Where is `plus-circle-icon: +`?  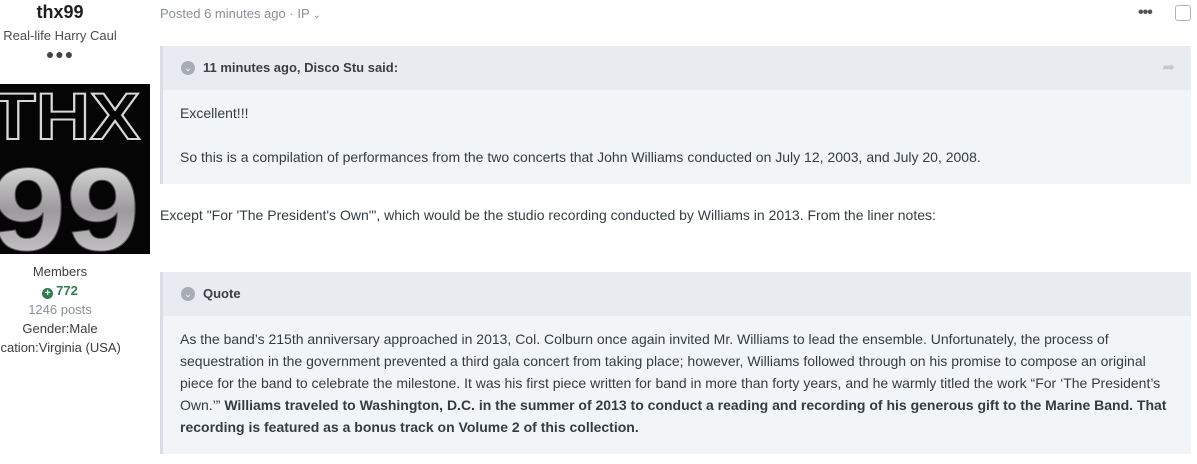
plus-circle-icon: + is located at coordinates (48, 293).